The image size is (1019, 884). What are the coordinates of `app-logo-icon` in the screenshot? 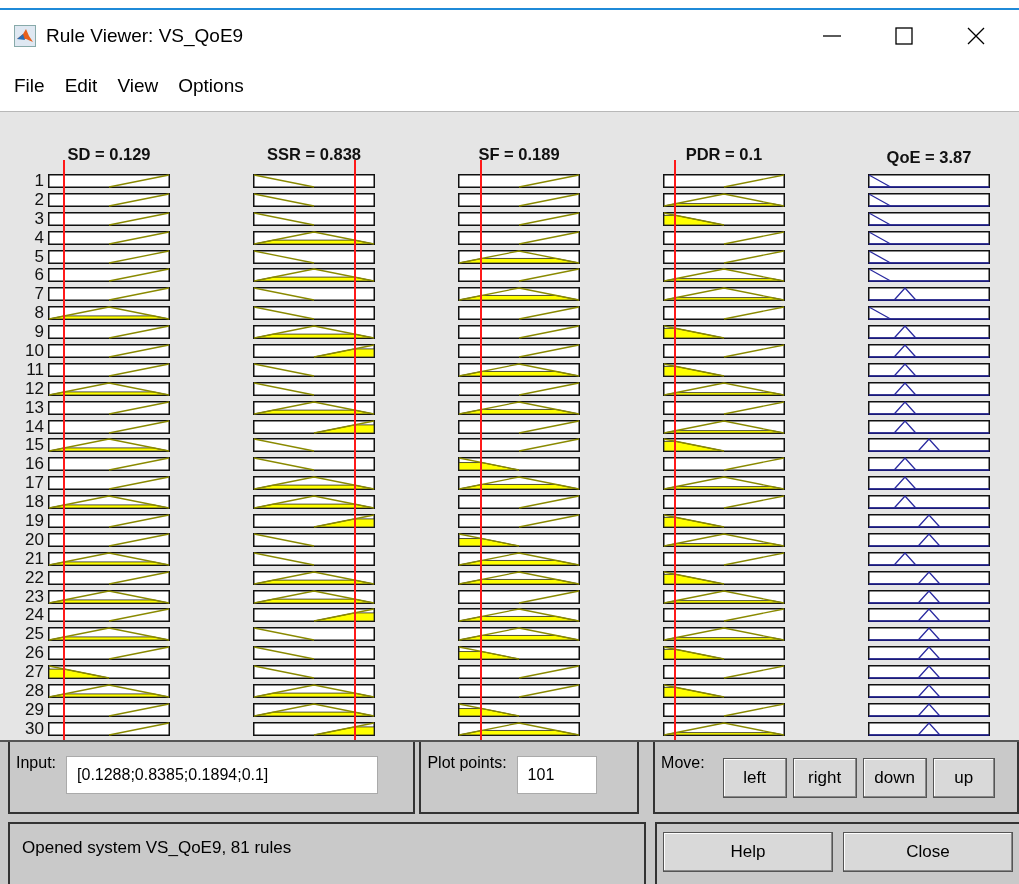 It's located at (25, 35).